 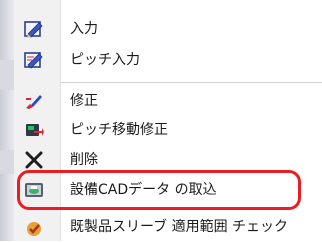 What do you see at coordinates (168, 160) in the screenshot?
I see `menu-item-delete: 削除` at bounding box center [168, 160].